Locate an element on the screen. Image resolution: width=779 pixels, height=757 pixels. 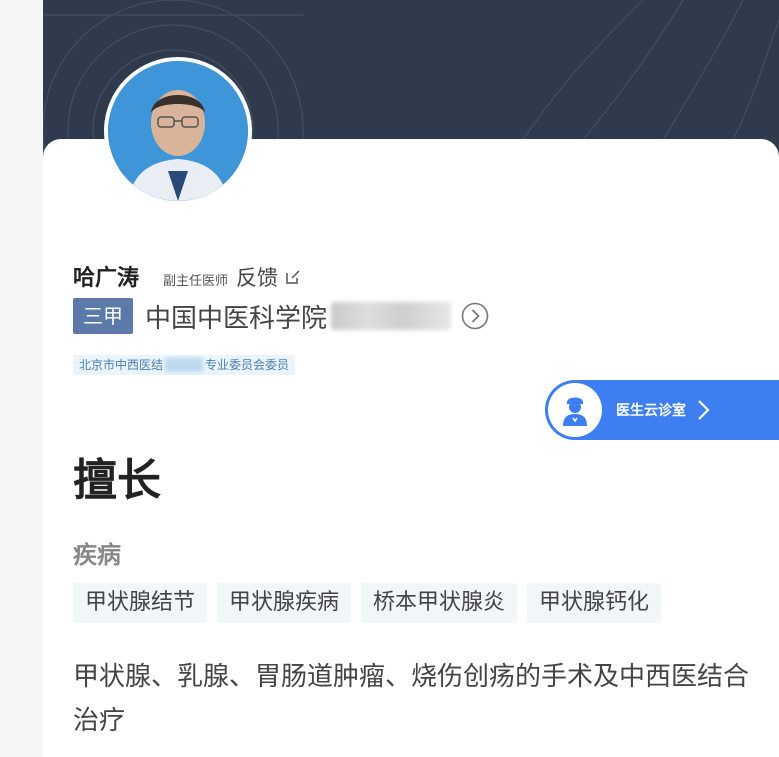
left-gutter is located at coordinates (21, 378).